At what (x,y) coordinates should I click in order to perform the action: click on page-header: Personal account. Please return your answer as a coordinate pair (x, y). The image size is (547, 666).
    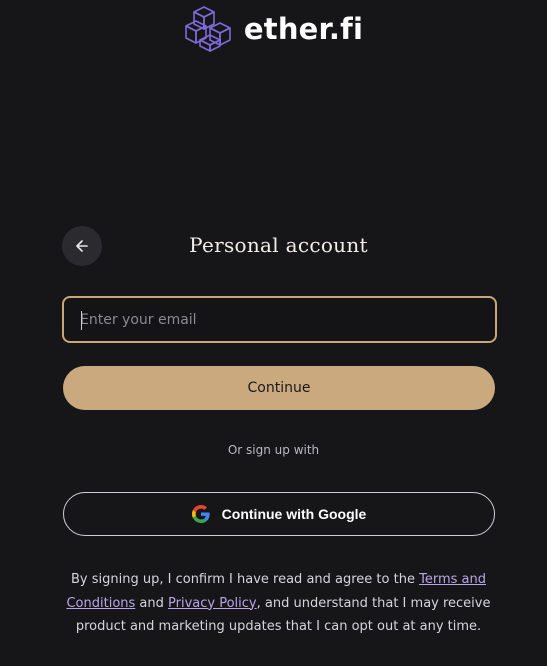
    Looking at the image, I should click on (278, 246).